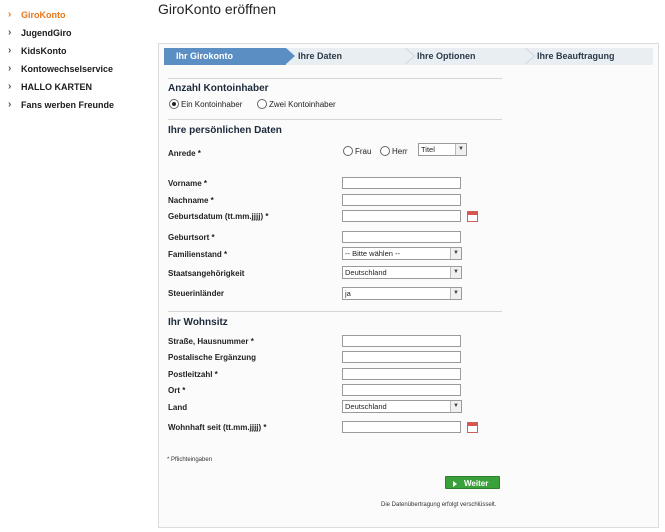  I want to click on step-ihr-girokonto: Ihr Girokonto, so click(229, 56).